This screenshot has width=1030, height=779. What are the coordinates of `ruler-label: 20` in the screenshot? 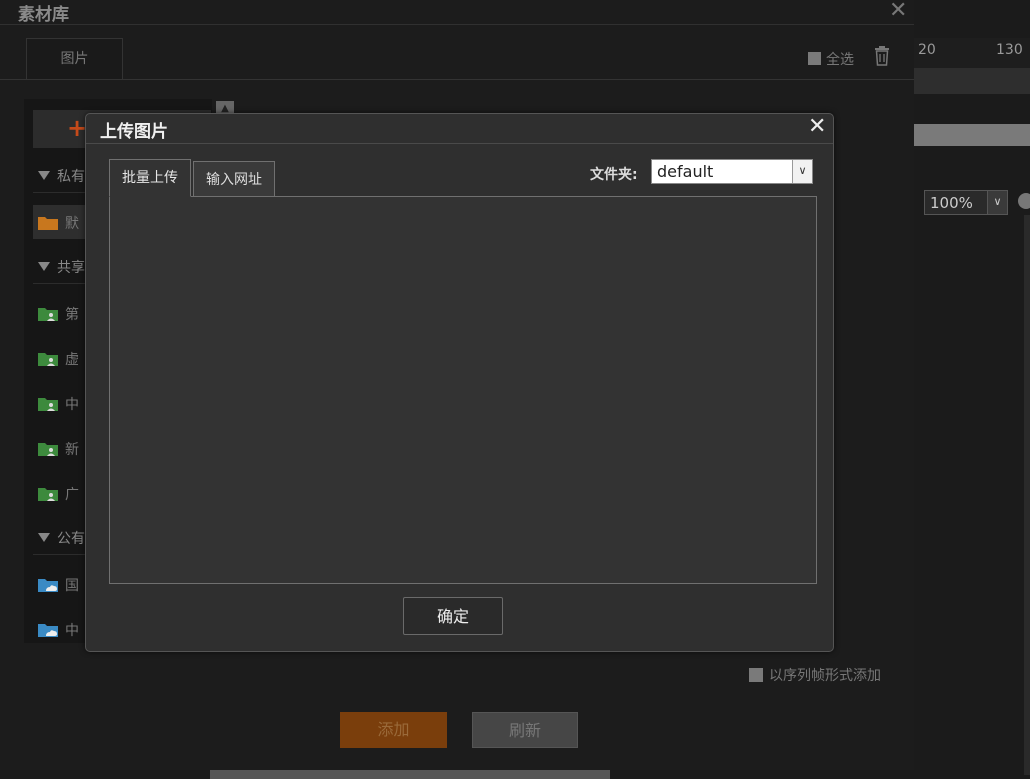 It's located at (927, 50).